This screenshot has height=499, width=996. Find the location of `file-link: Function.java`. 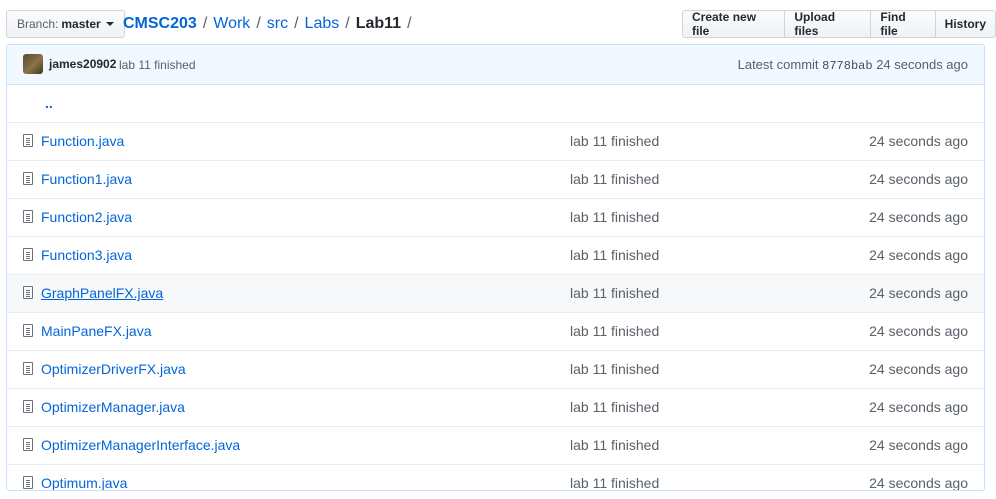

file-link: Function.java is located at coordinates (82, 141).